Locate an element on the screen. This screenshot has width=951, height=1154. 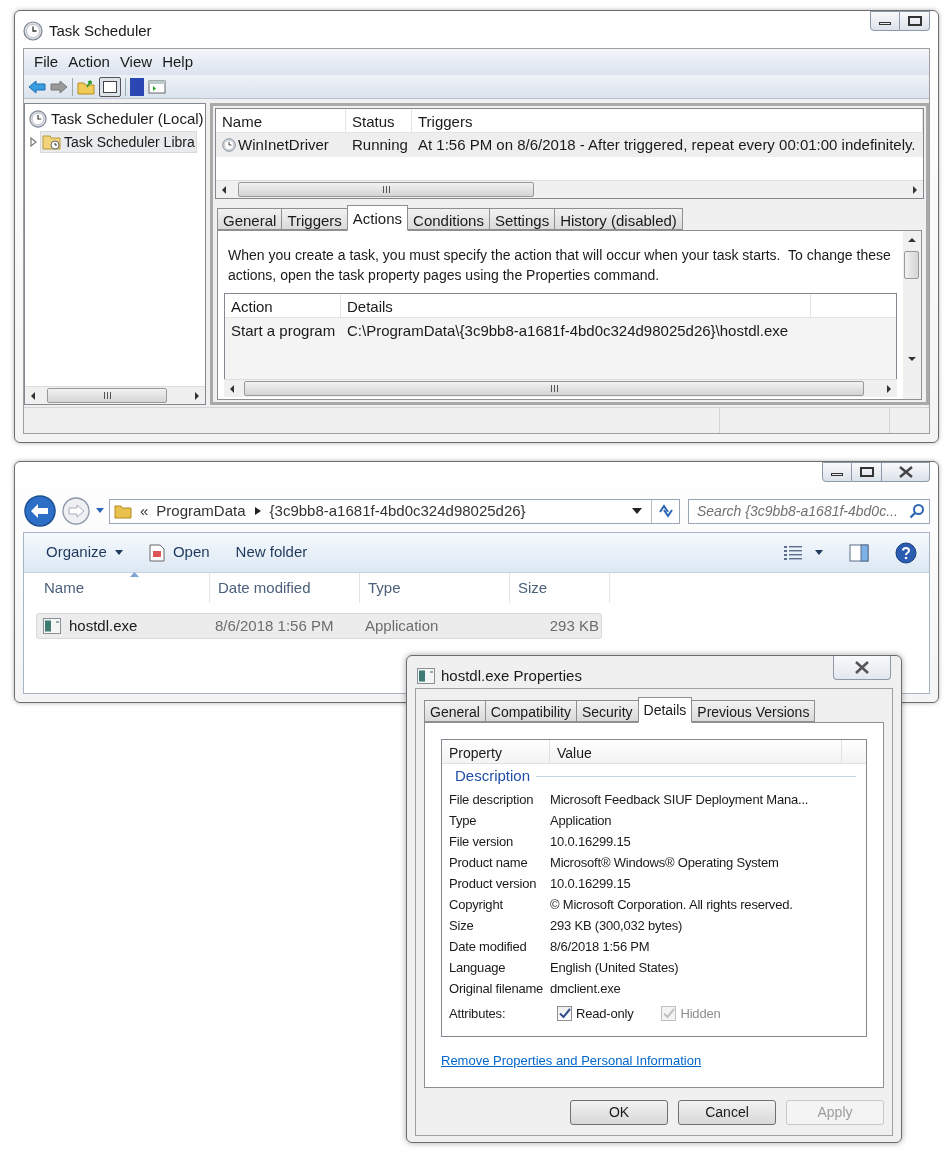
menu-item: Action is located at coordinates (89, 62).